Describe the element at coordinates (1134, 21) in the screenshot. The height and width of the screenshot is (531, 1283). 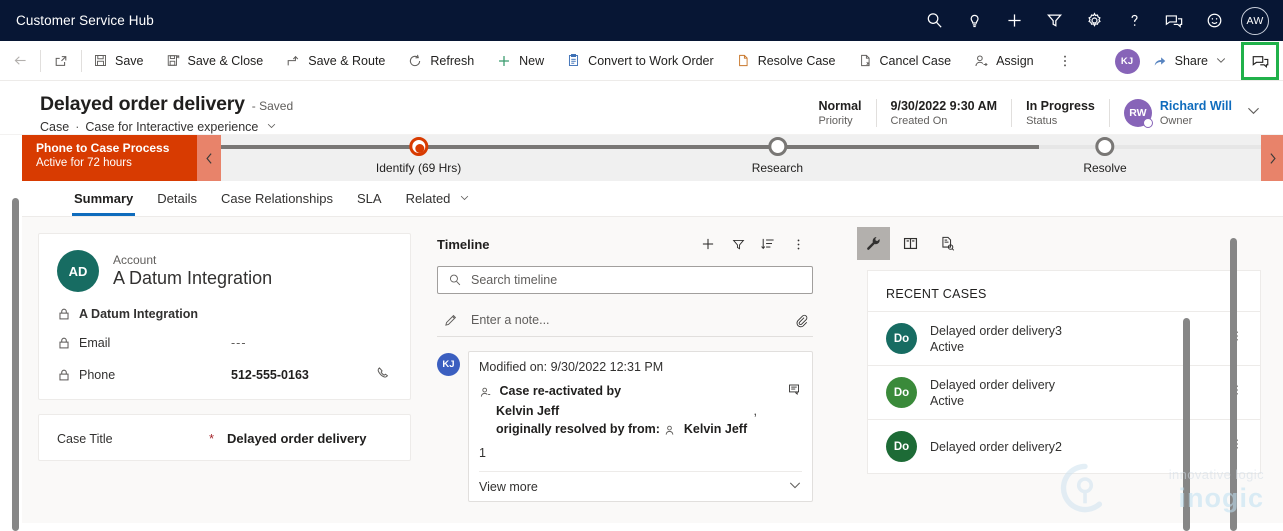
I see `help-icon` at that location.